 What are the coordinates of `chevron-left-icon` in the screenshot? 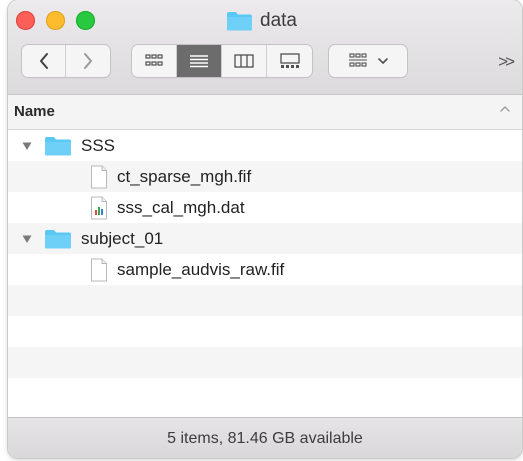 It's located at (43, 61).